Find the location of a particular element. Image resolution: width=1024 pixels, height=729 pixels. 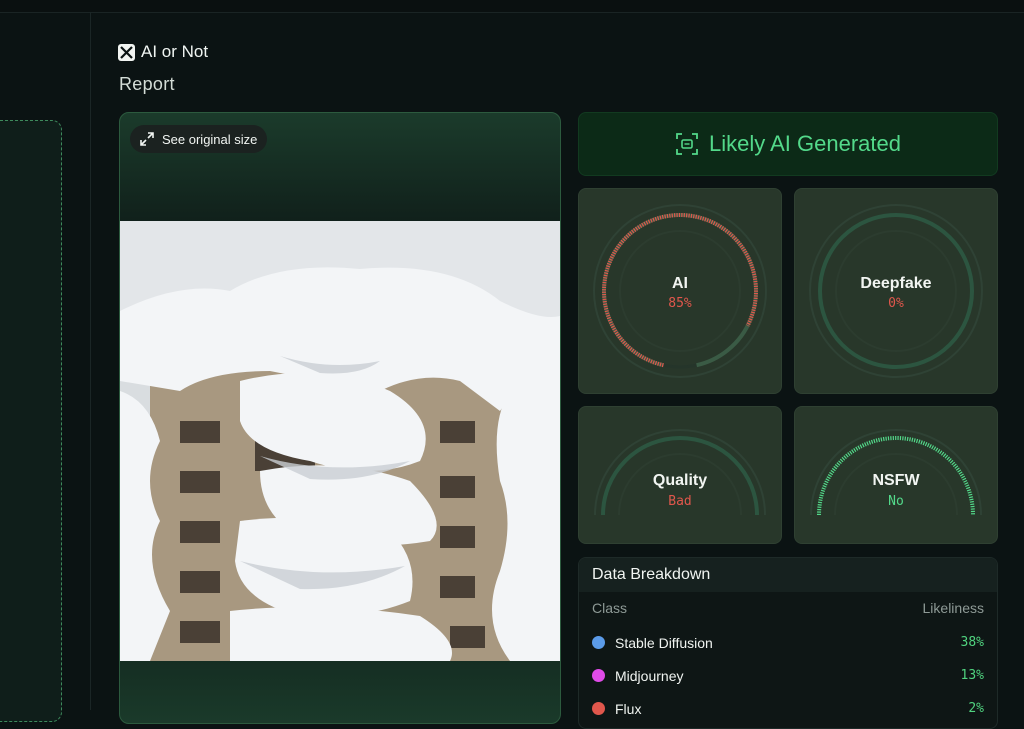

deepfake-gauge-label: Deepfake is located at coordinates (896, 283).